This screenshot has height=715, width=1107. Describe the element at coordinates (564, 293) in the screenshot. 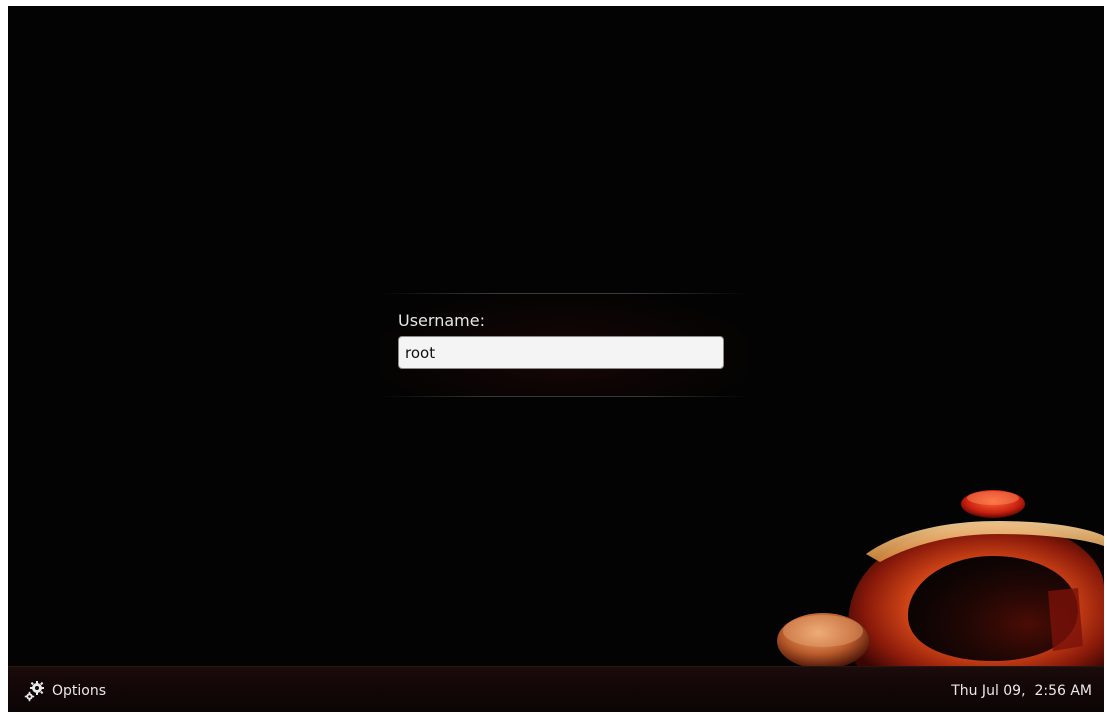

I see `panel-divider-top` at that location.